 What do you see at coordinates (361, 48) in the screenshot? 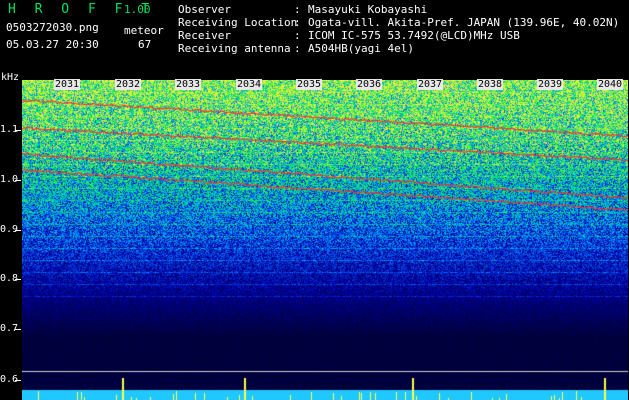
I see `antenna-value: A504HB(yagi 4el)` at bounding box center [361, 48].